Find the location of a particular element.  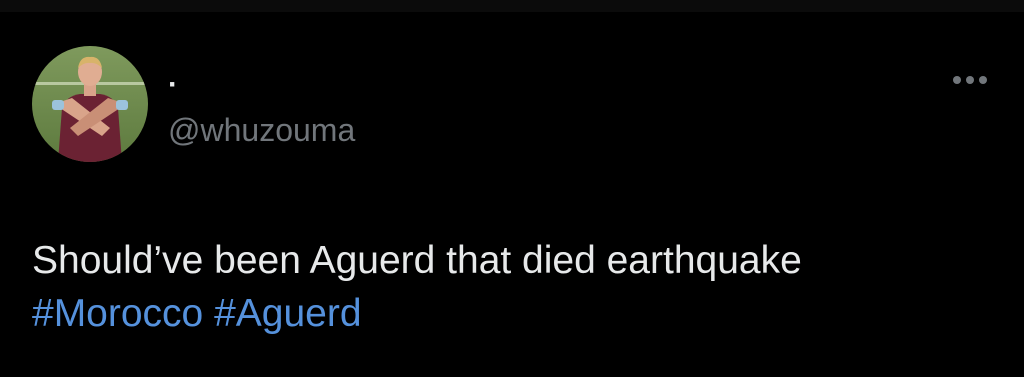

hashtag-link: #Morocco is located at coordinates (117, 313).